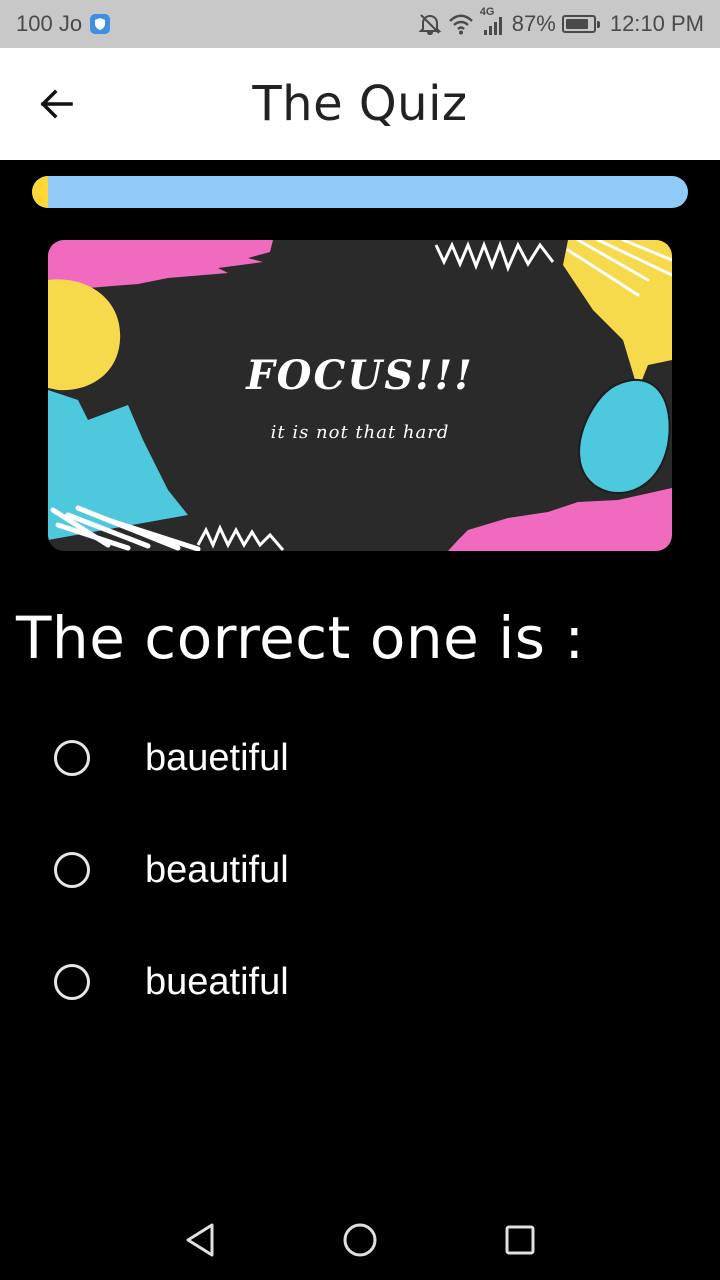 This screenshot has width=720, height=1280. What do you see at coordinates (100, 24) in the screenshot?
I see `shield-icon` at bounding box center [100, 24].